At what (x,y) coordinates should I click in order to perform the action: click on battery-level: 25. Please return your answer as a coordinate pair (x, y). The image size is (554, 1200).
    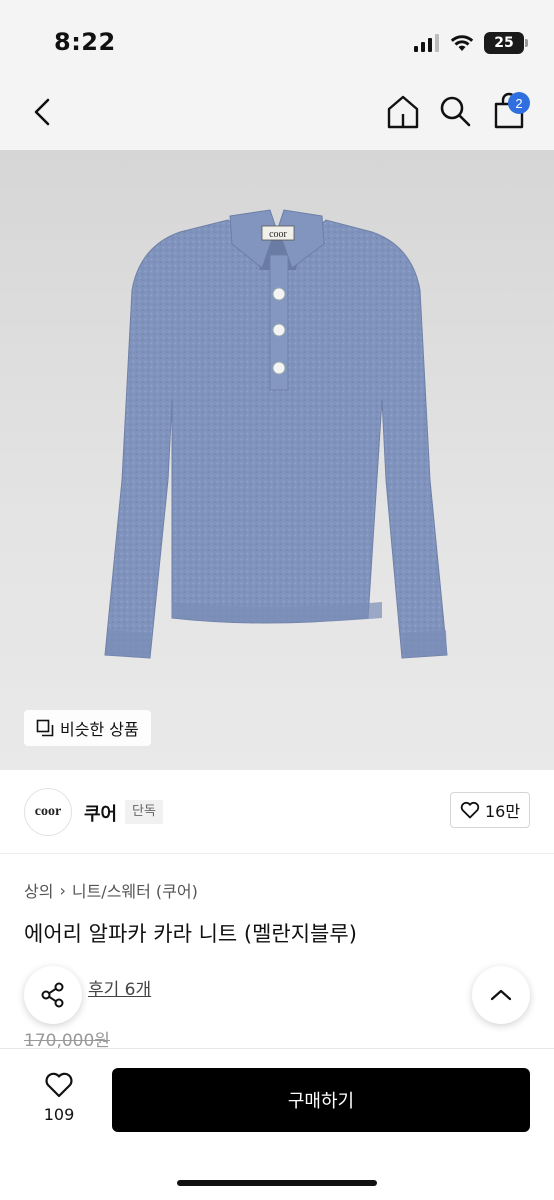
    Looking at the image, I should click on (504, 43).